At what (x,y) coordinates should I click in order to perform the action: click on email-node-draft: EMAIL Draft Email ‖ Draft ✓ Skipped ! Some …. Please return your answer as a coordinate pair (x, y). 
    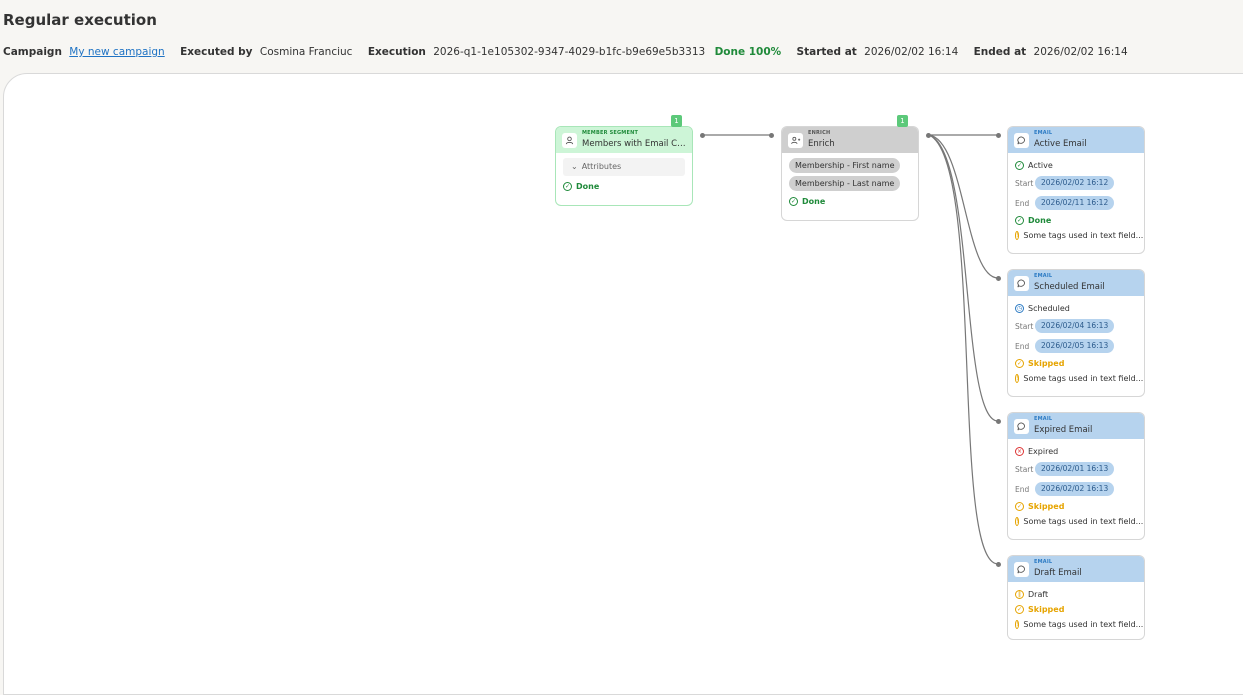
    Looking at the image, I should click on (1076, 597).